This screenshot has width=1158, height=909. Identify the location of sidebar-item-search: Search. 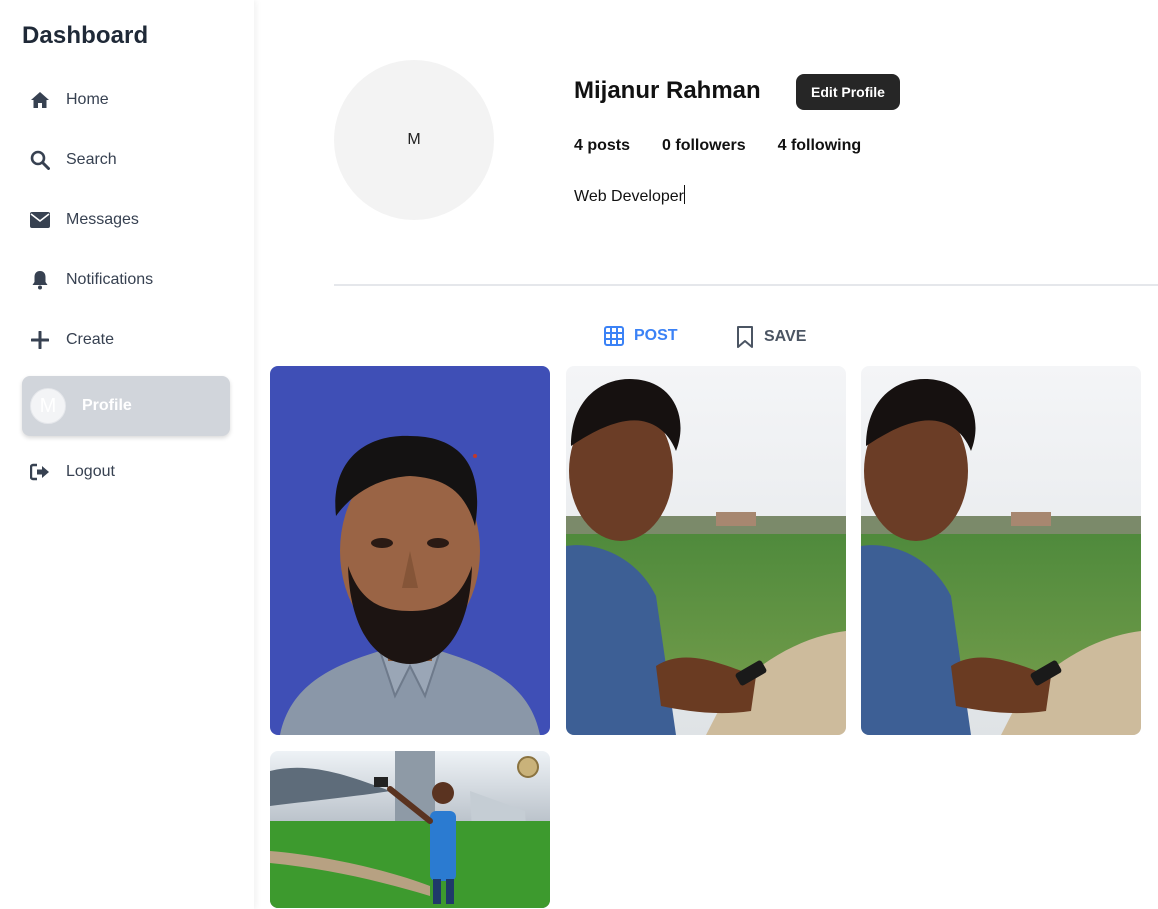
(126, 160).